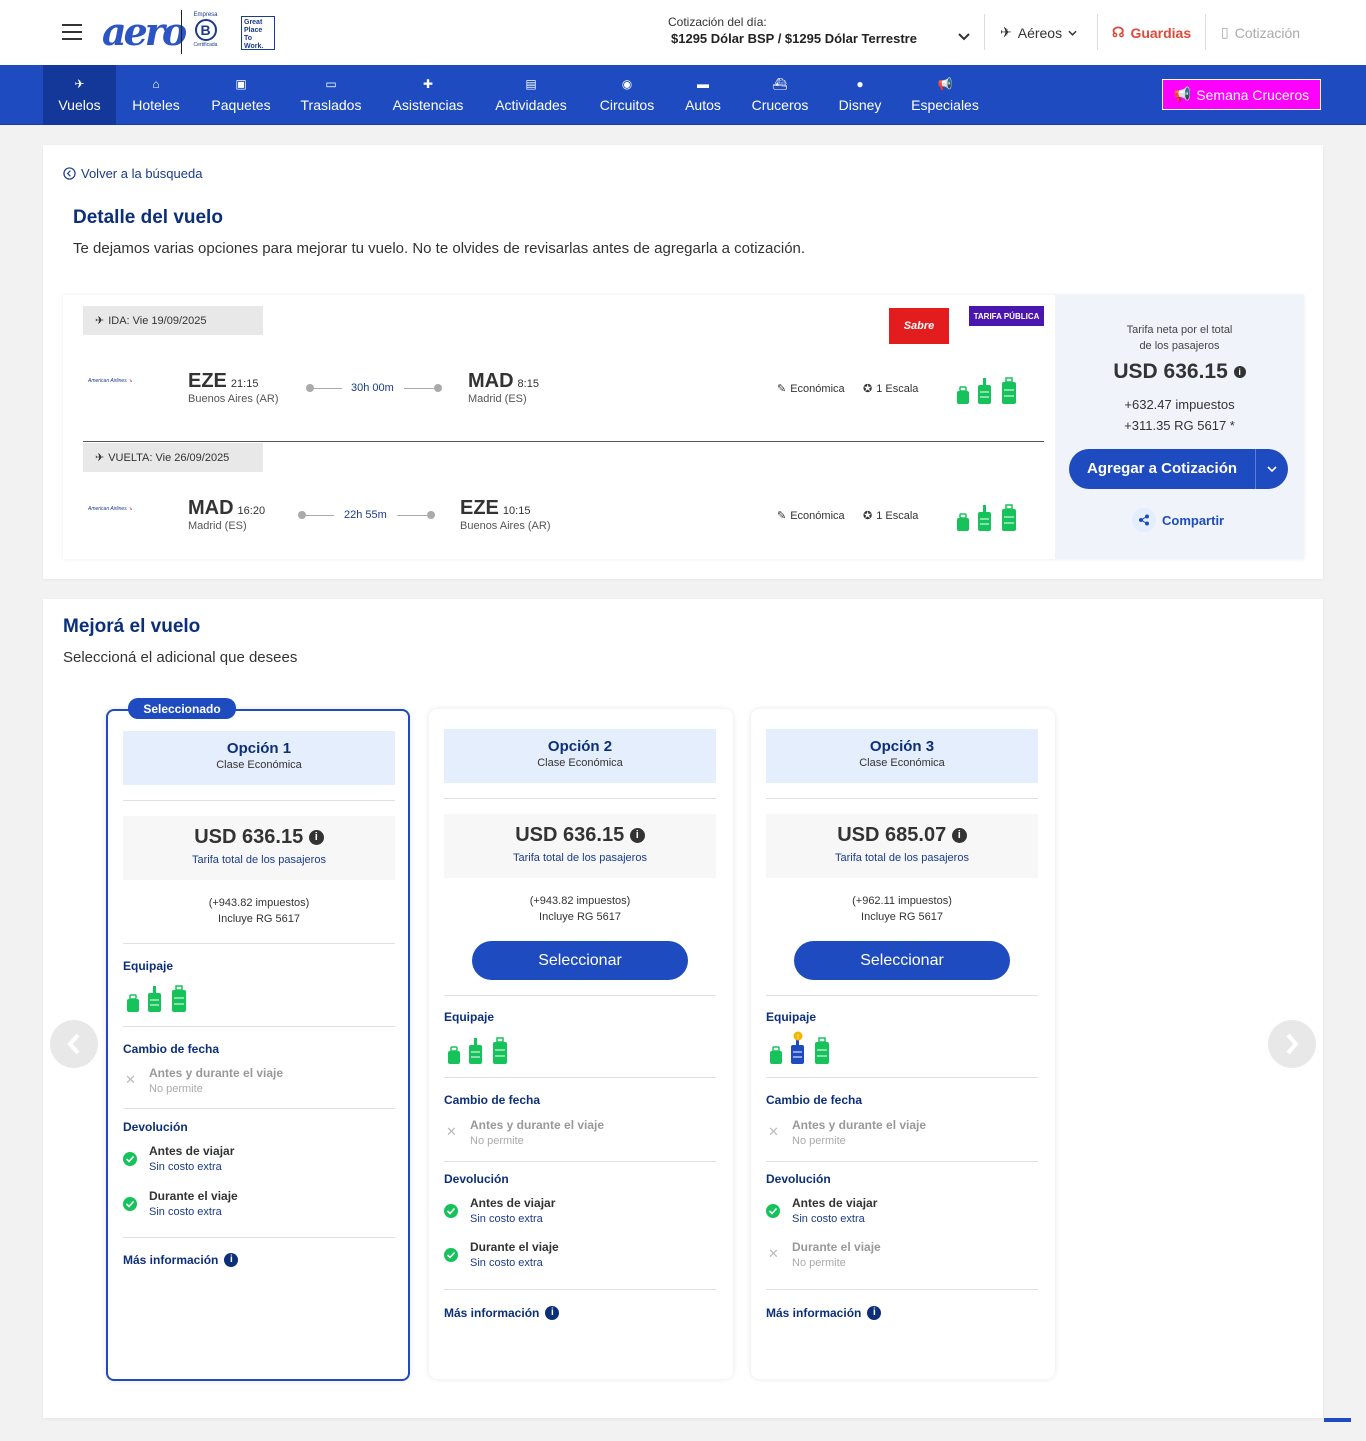 The width and height of the screenshot is (1366, 1441). I want to click on leg2-cabin: ✎ Económica, so click(811, 516).